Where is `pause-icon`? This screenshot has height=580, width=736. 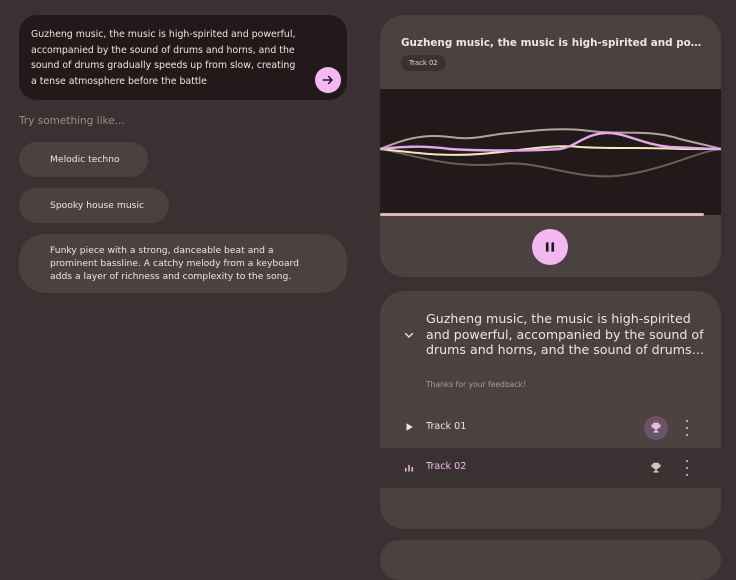
pause-icon is located at coordinates (550, 247).